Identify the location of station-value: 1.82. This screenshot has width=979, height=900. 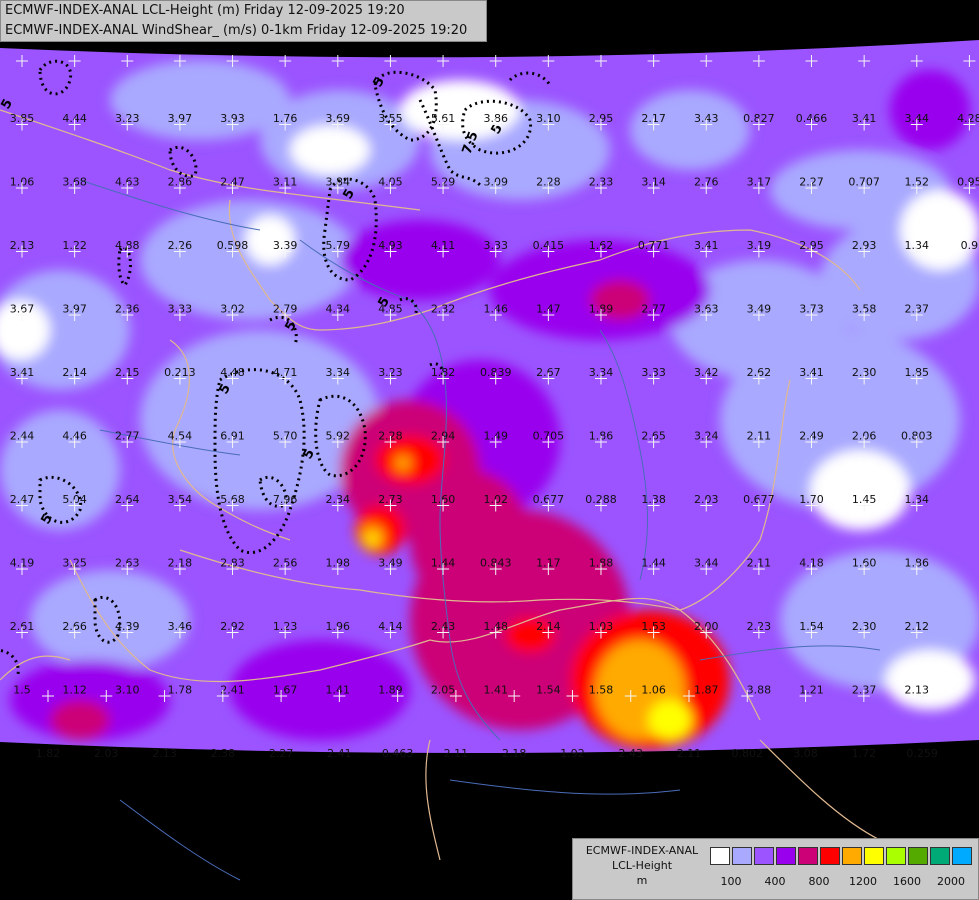
(48, 753).